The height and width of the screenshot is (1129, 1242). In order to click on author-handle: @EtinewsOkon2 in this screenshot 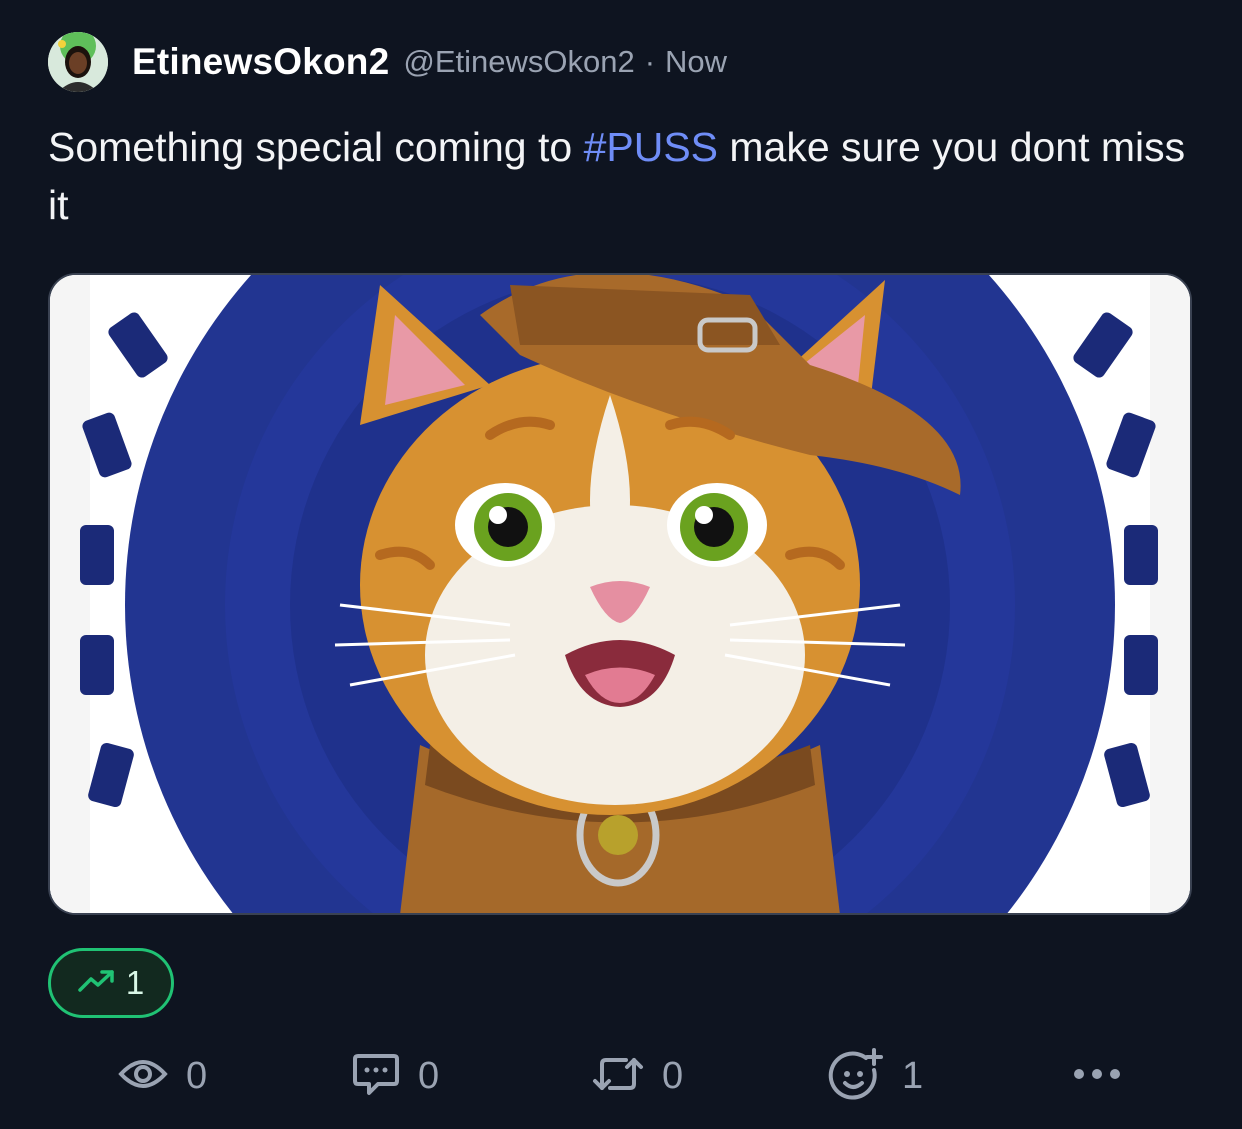, I will do `click(518, 62)`.